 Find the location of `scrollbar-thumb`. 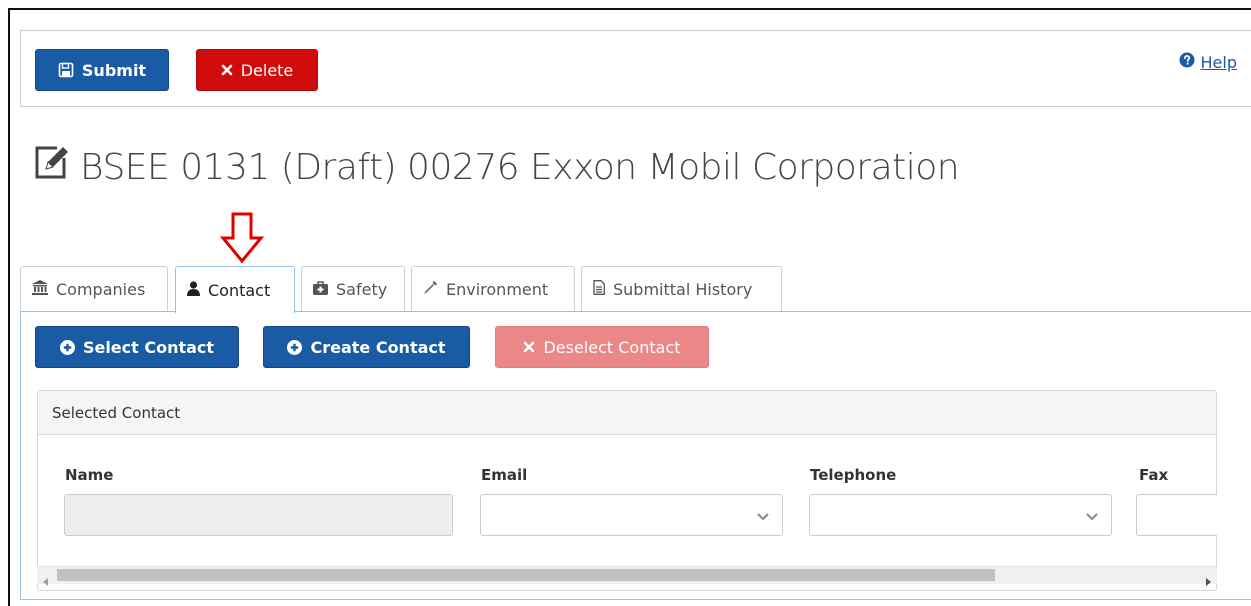

scrollbar-thumb is located at coordinates (526, 575).